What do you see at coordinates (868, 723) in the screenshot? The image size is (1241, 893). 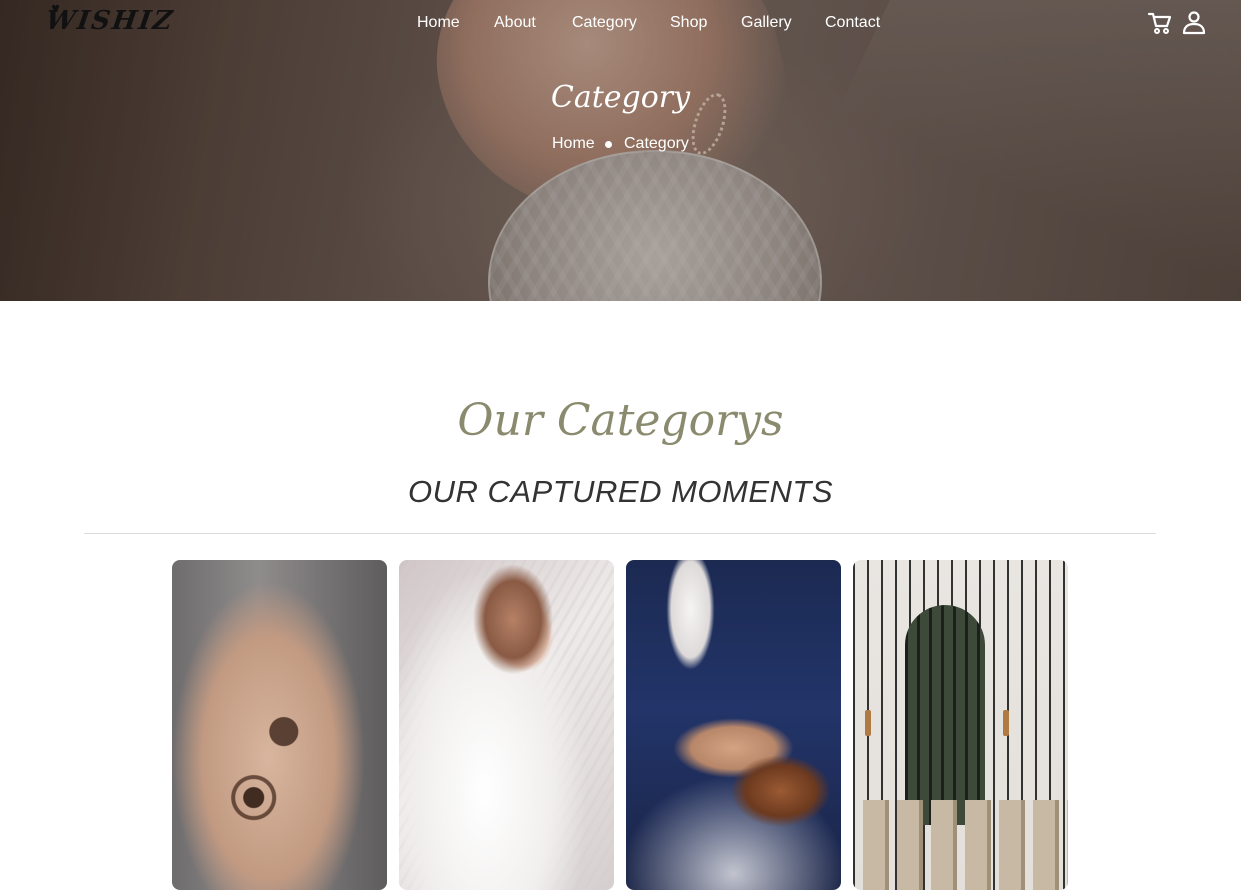 I see `venue-lamp-left` at bounding box center [868, 723].